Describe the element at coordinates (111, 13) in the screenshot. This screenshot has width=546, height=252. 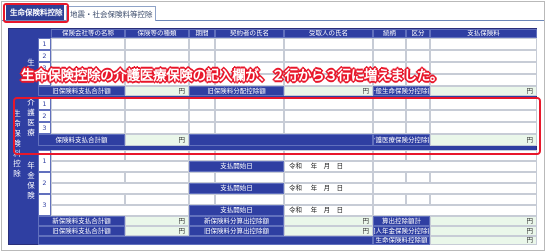
I see `tab-earthquake-social-insurance: 地震・社会保険料等控除` at that location.